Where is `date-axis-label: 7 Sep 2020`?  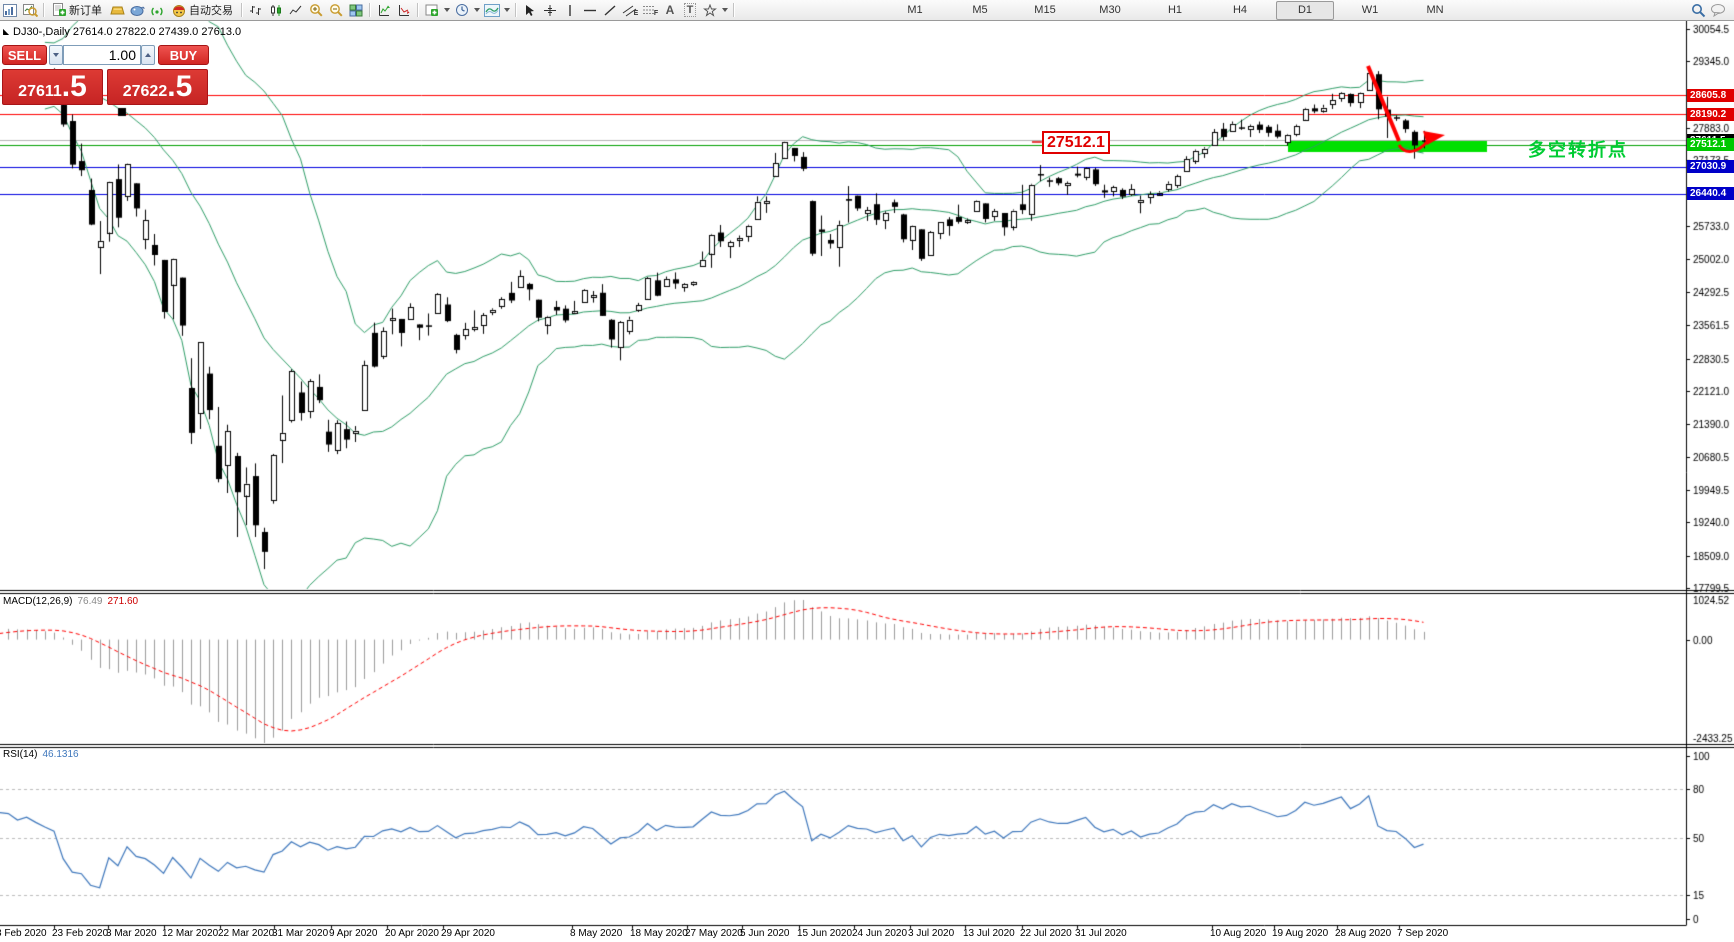 date-axis-label: 7 Sep 2020 is located at coordinates (1423, 933).